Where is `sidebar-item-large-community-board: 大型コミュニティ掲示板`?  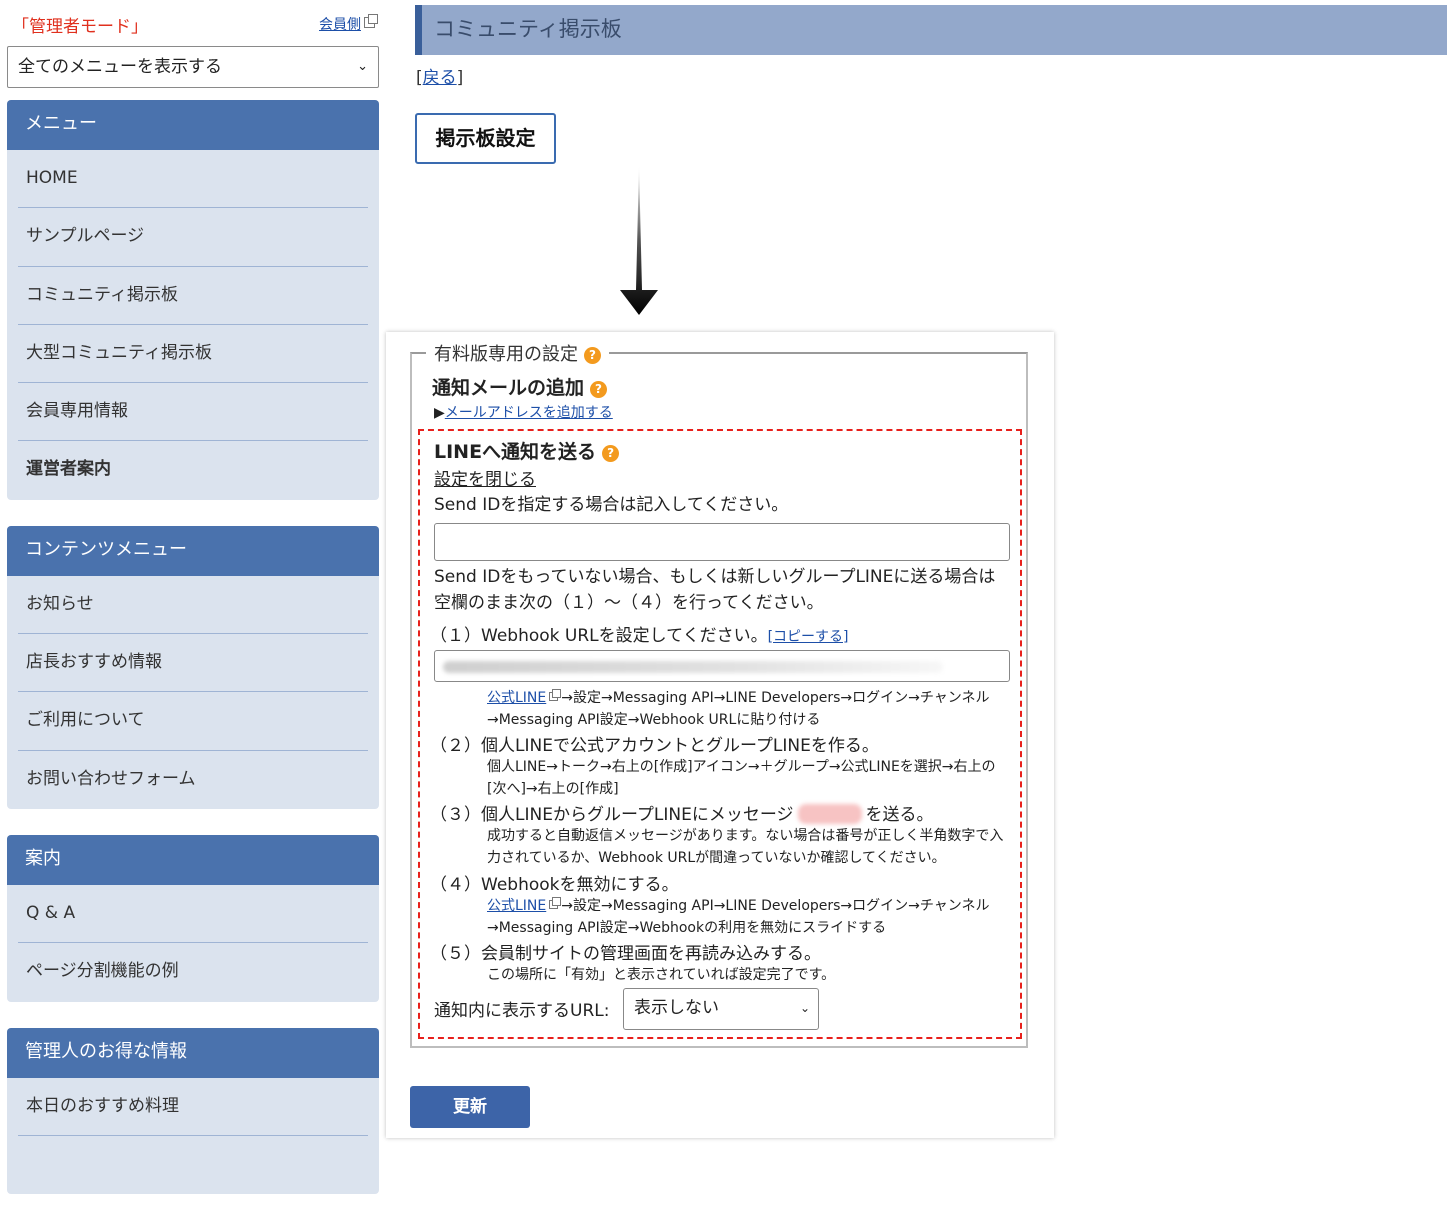 sidebar-item-large-community-board: 大型コミュニティ掲示板 is located at coordinates (193, 354).